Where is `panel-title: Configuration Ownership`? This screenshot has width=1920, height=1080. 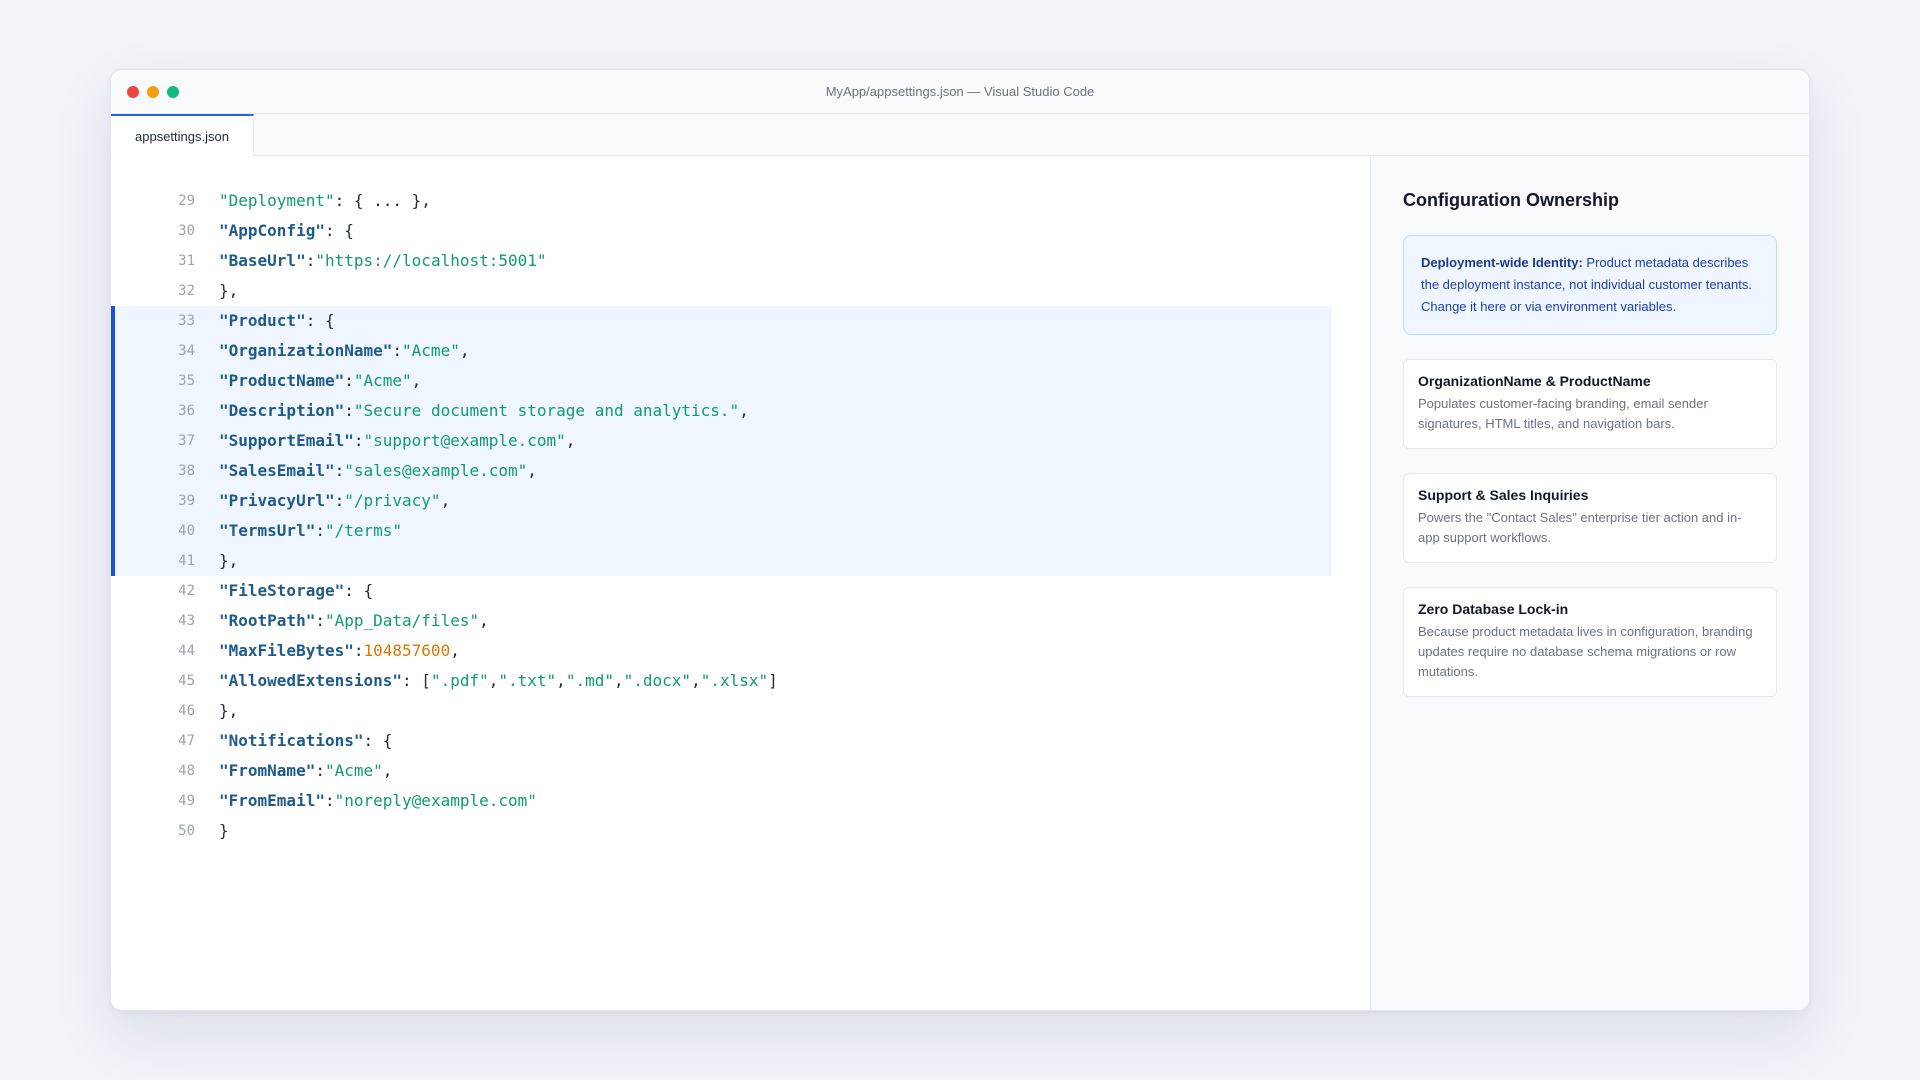
panel-title: Configuration Ownership is located at coordinates (1511, 200).